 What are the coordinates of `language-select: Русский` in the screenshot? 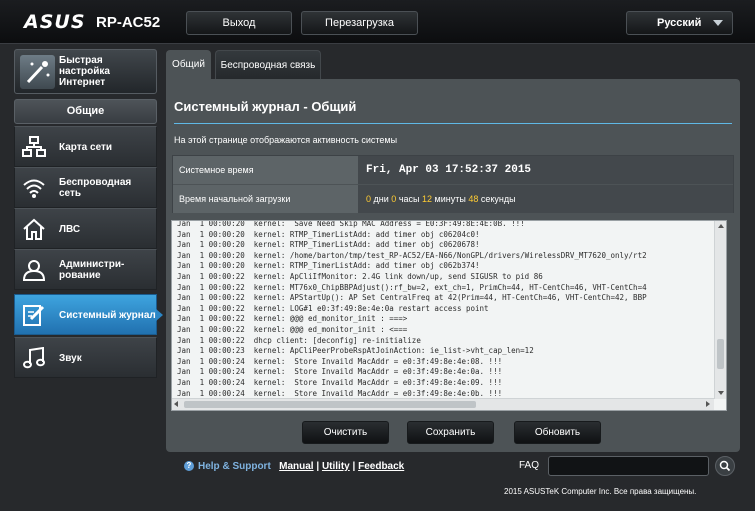 It's located at (679, 23).